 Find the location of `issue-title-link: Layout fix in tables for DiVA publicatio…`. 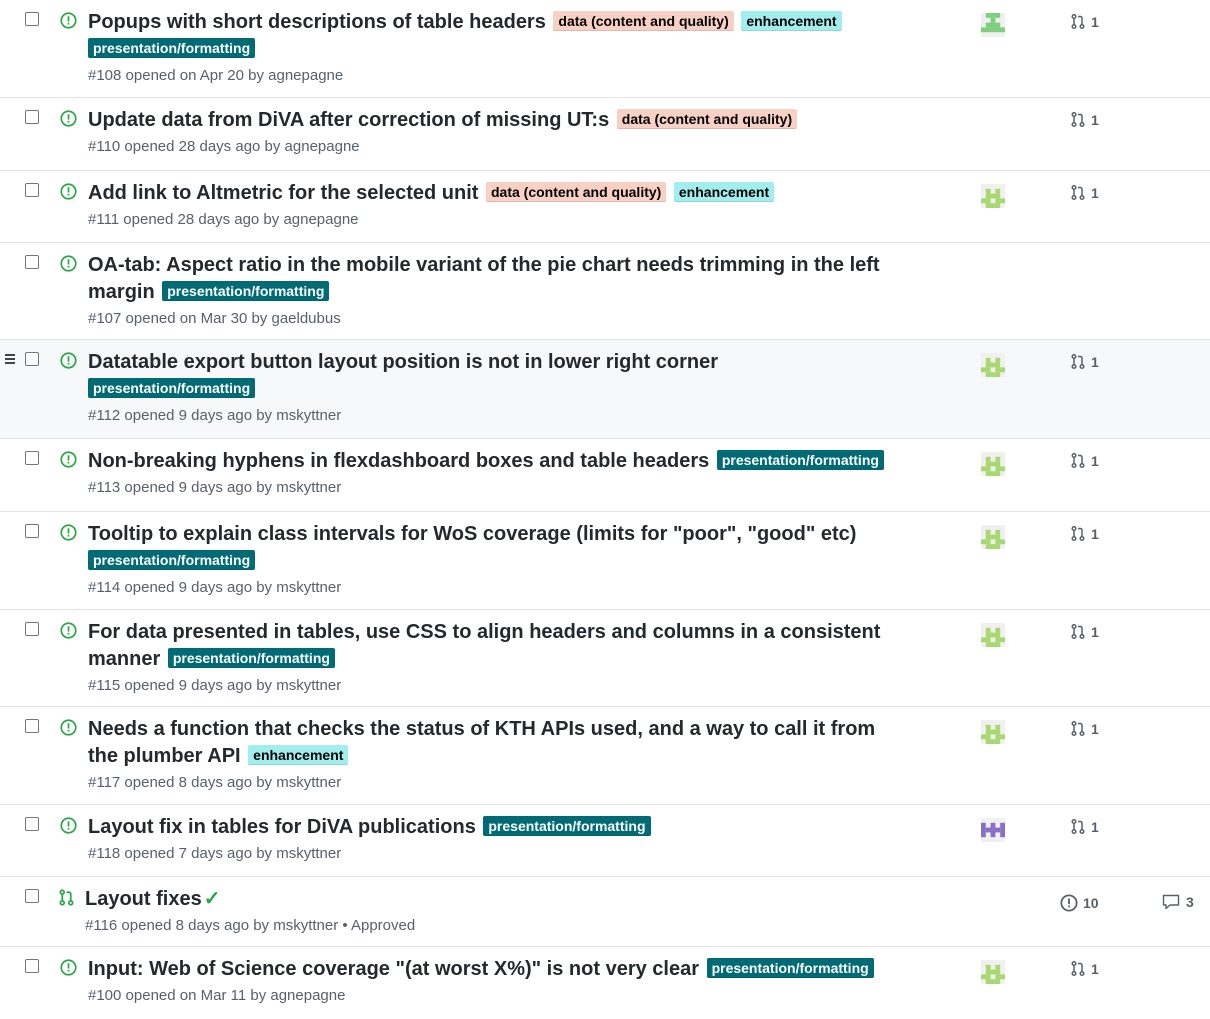

issue-title-link: Layout fix in tables for DiVA publicatio… is located at coordinates (282, 827).